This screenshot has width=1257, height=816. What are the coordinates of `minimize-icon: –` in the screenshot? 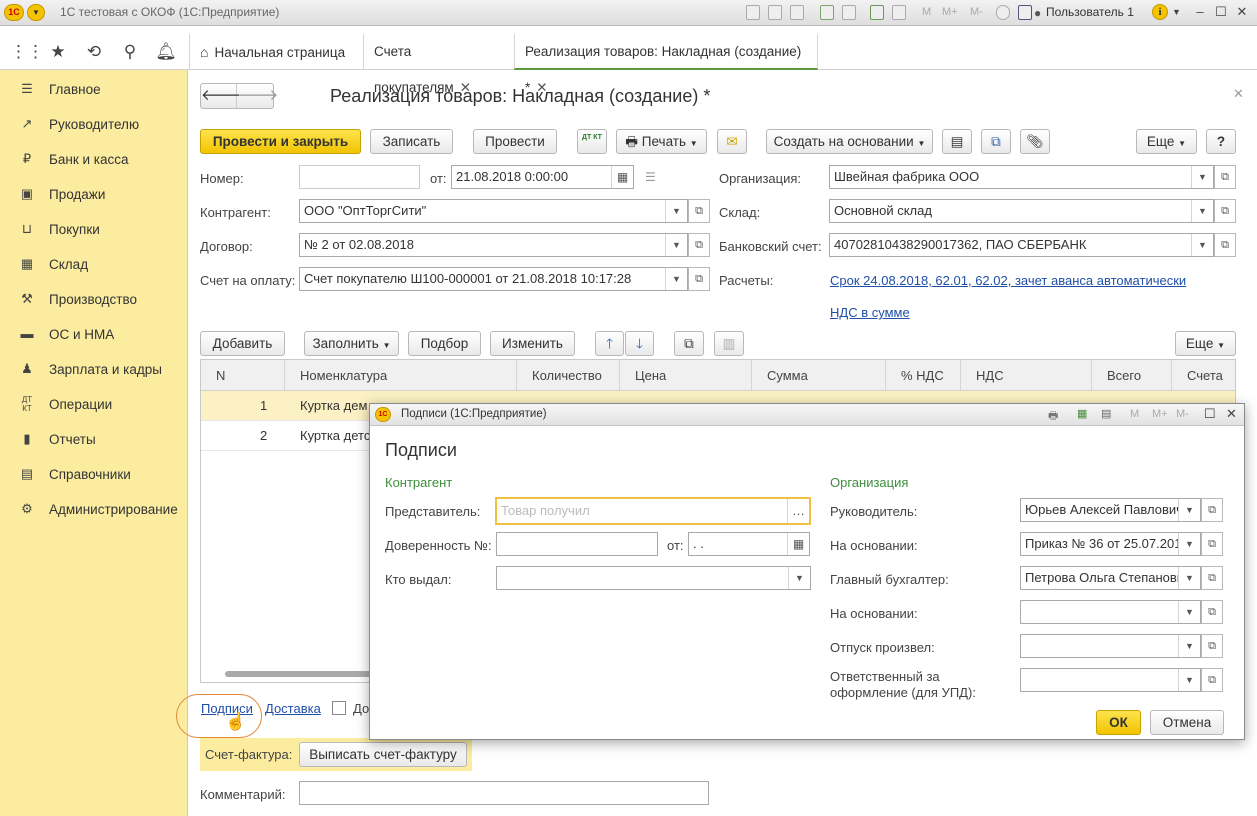 It's located at (1200, 12).